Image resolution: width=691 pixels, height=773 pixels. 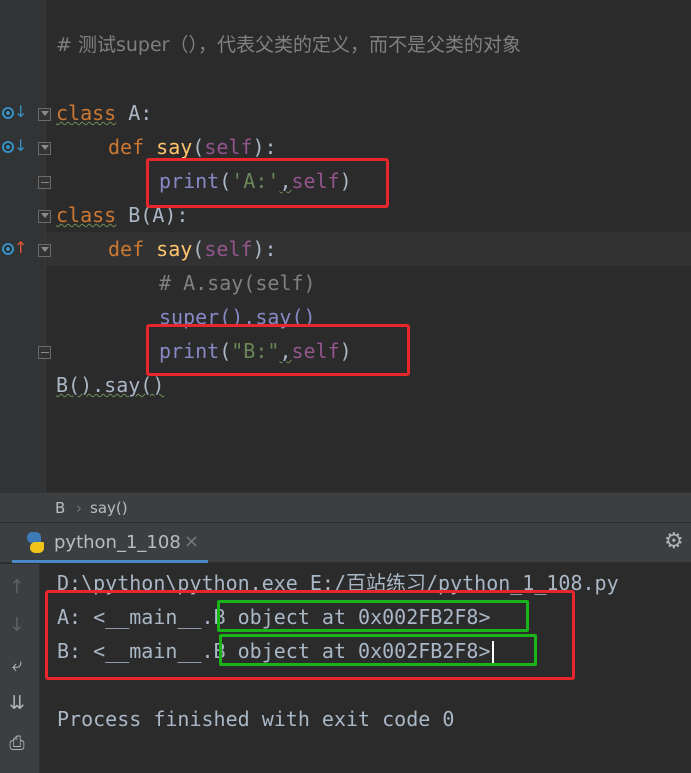 What do you see at coordinates (35, 543) in the screenshot?
I see `python-icon` at bounding box center [35, 543].